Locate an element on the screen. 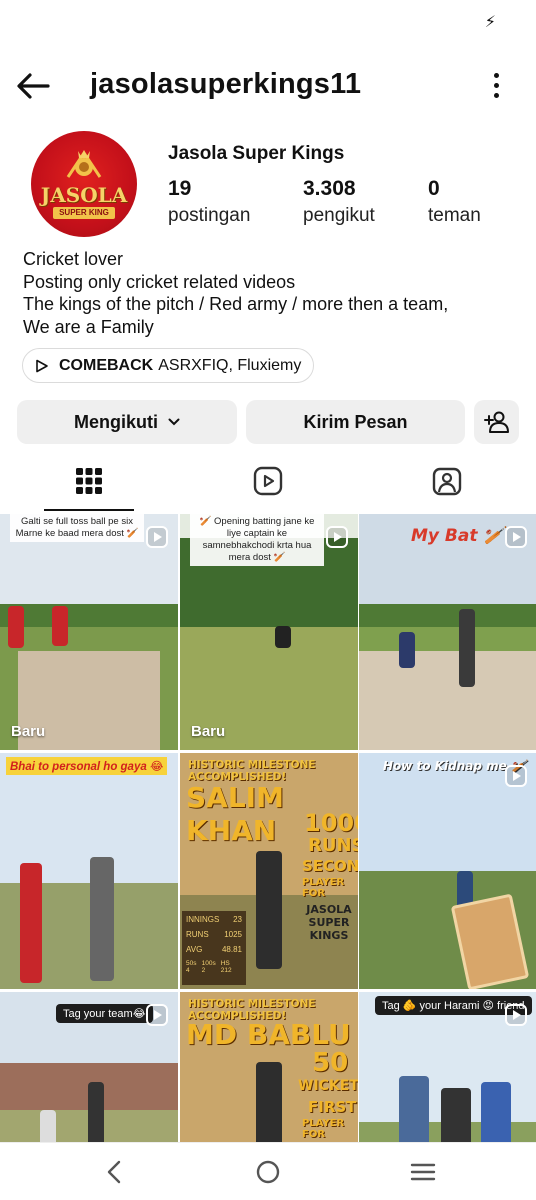  add-person-icon is located at coordinates (496, 422).